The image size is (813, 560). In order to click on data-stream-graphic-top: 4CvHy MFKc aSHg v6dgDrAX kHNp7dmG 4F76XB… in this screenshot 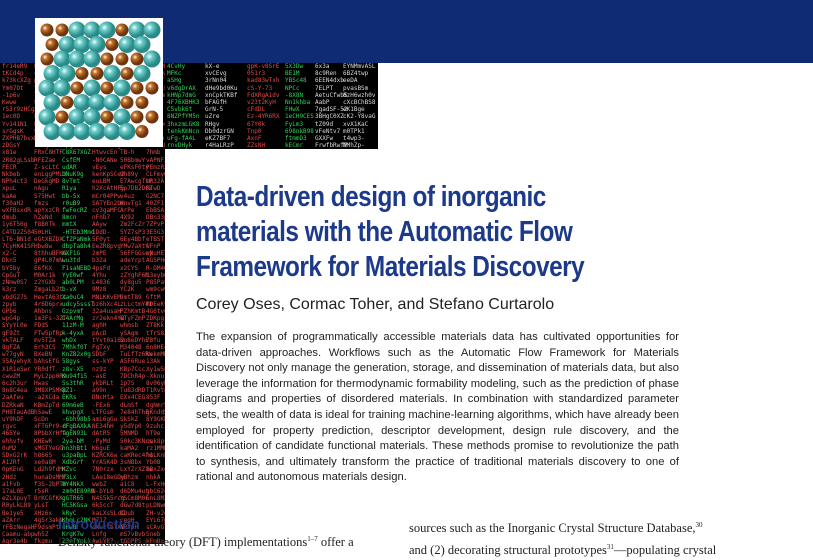, I will do `click(271, 106)`.